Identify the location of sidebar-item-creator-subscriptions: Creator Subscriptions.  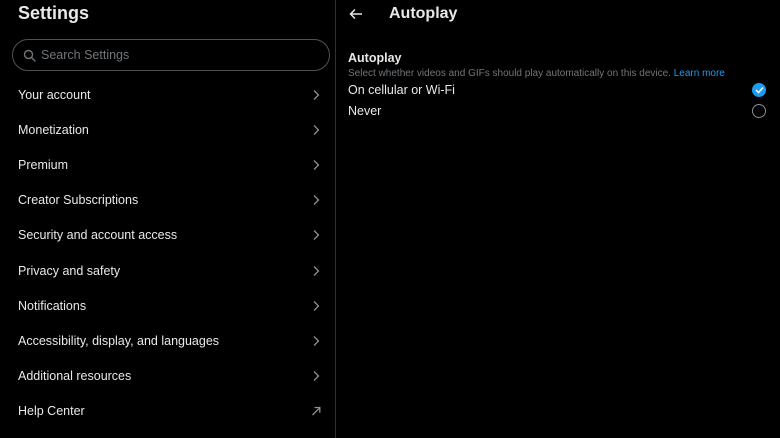
(167, 200).